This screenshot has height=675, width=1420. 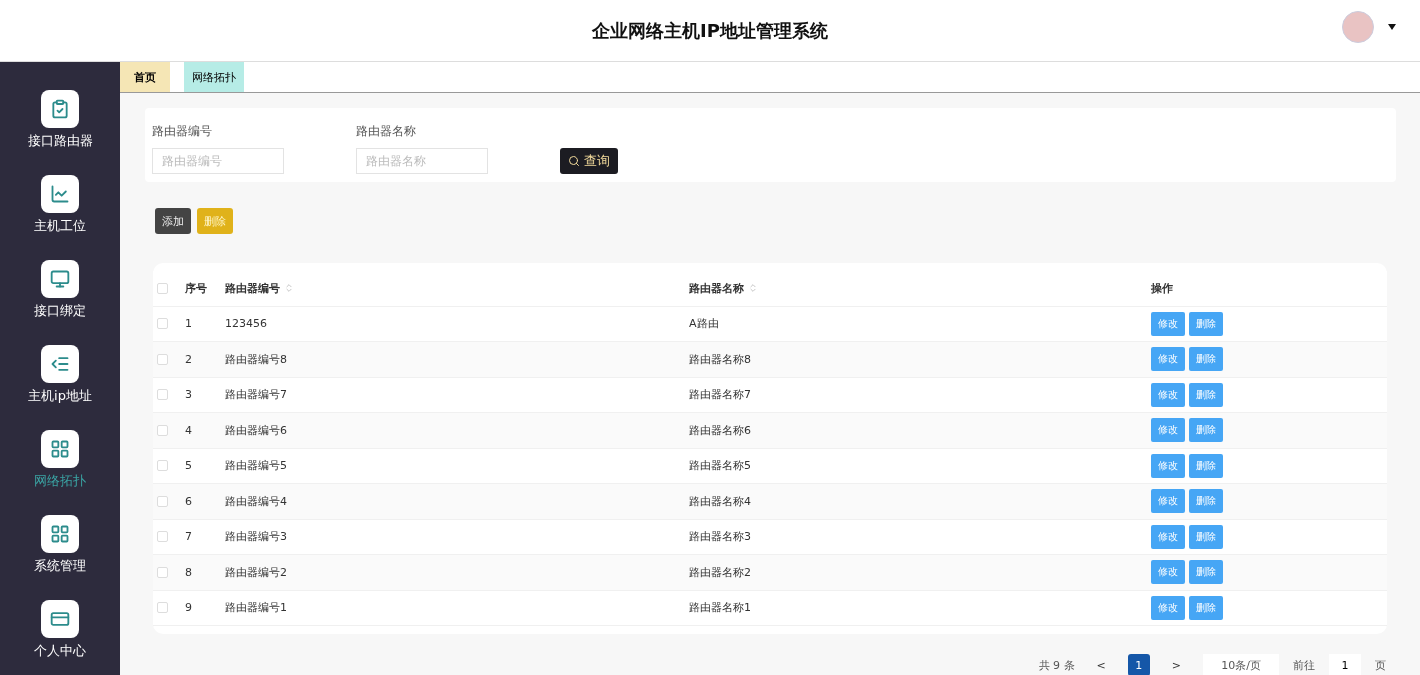 What do you see at coordinates (214, 77) in the screenshot?
I see `tab: 网络拓扑` at bounding box center [214, 77].